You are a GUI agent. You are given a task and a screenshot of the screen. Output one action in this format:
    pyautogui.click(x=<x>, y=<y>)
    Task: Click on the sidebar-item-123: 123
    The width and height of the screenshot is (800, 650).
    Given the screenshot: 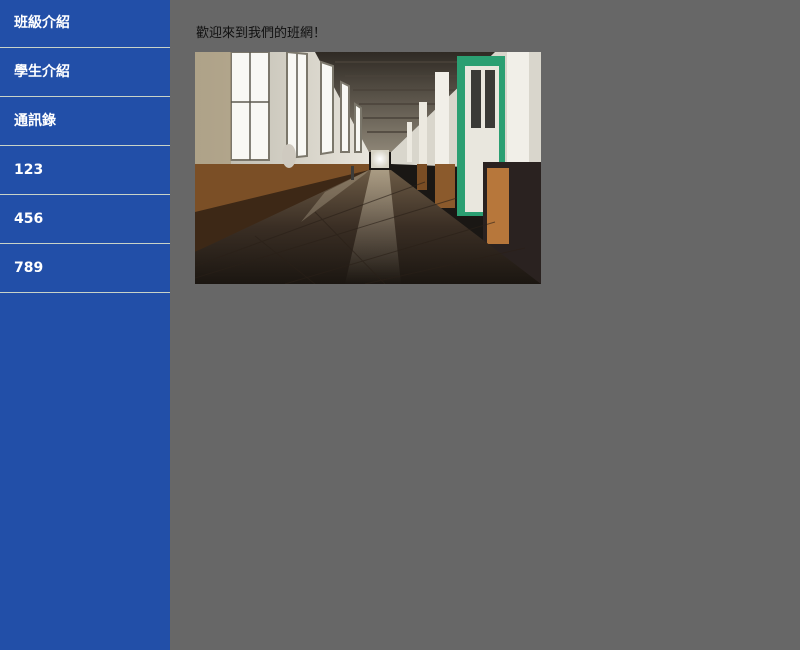 What is the action you would take?
    pyautogui.click(x=85, y=170)
    